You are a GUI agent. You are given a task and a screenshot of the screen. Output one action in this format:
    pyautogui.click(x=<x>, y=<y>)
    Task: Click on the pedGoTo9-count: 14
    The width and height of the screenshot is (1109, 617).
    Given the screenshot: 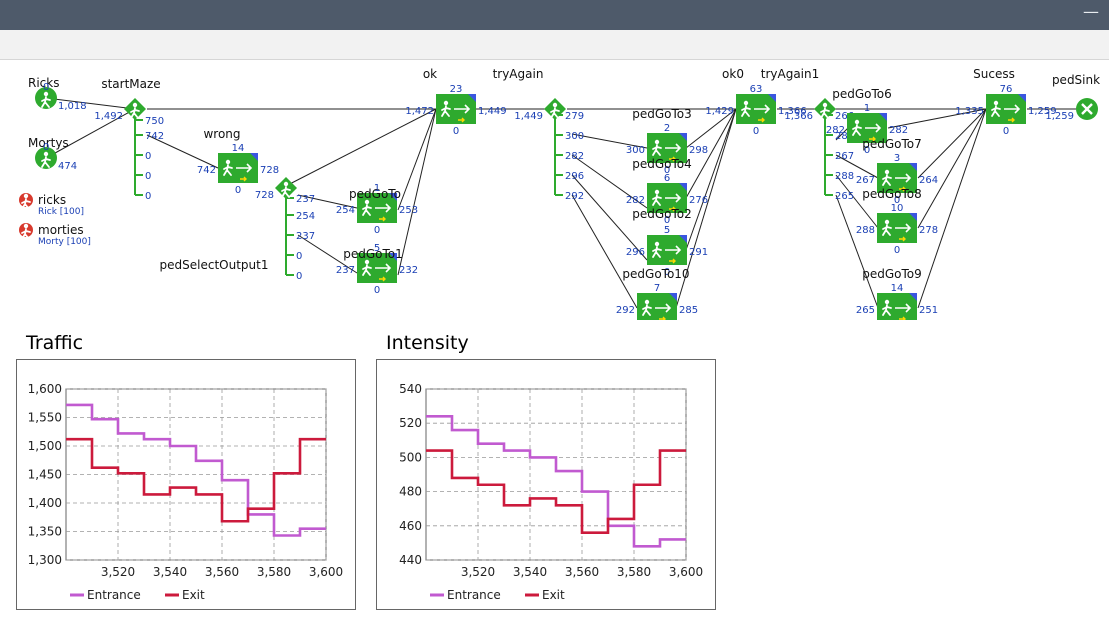 What is the action you would take?
    pyautogui.click(x=897, y=288)
    